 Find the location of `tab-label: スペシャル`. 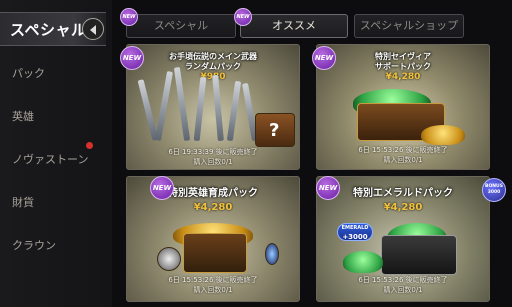

tab-label: スペシャル is located at coordinates (181, 25).